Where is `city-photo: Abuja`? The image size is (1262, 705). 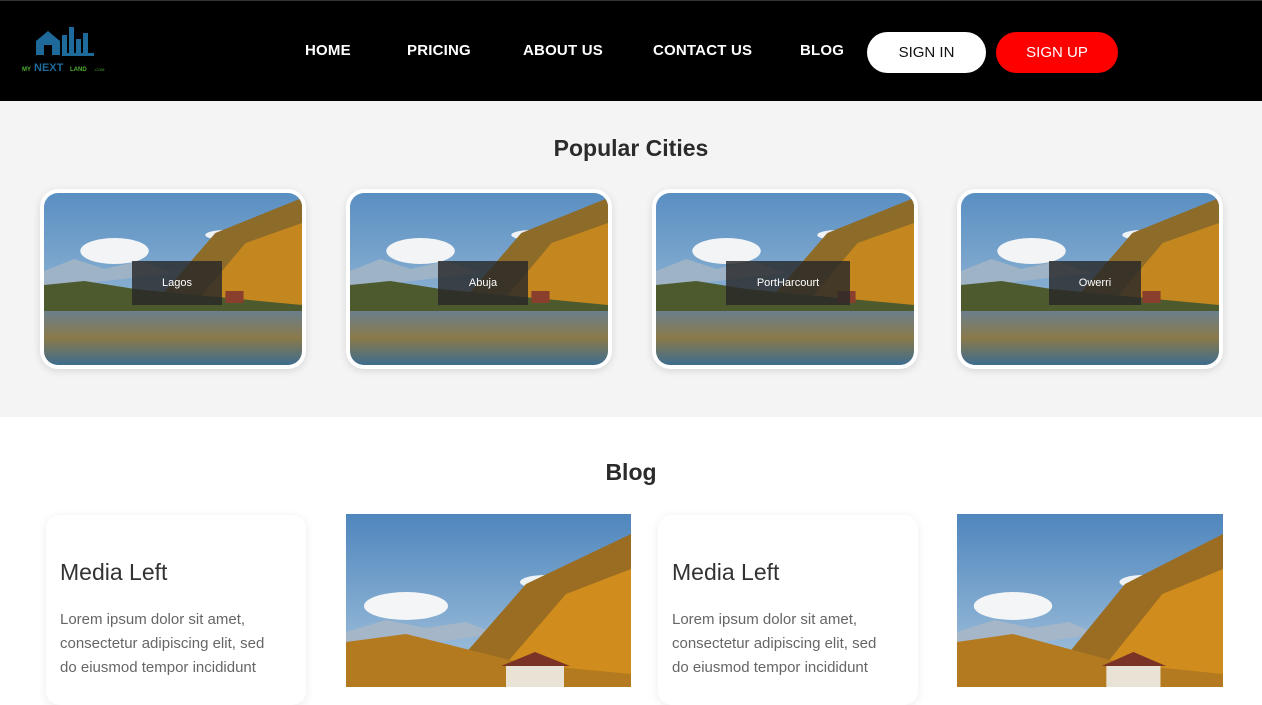
city-photo: Abuja is located at coordinates (479, 279).